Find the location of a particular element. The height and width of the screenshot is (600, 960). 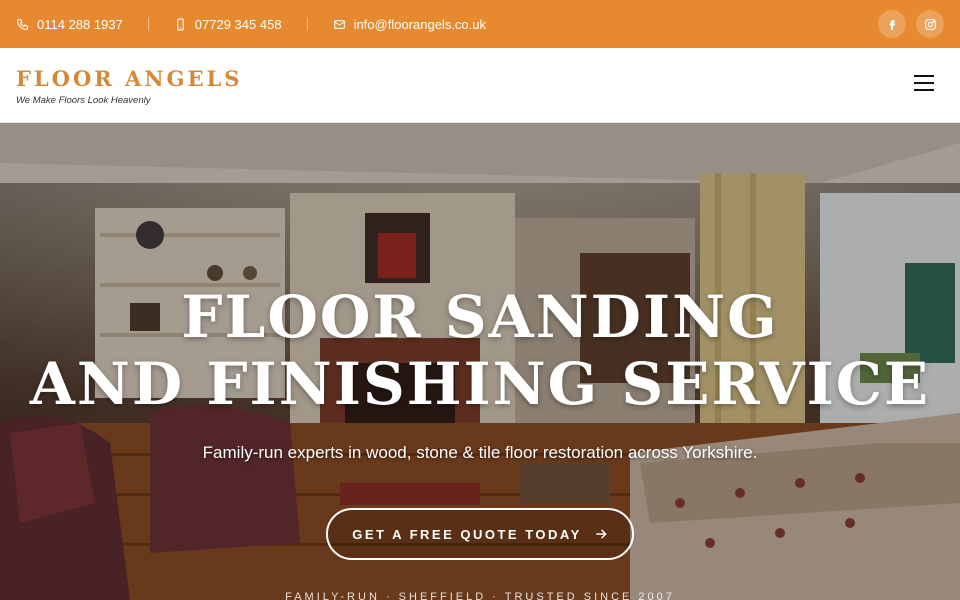

free-quote-button: GET A FREE QUOTE TODAY is located at coordinates (480, 534).